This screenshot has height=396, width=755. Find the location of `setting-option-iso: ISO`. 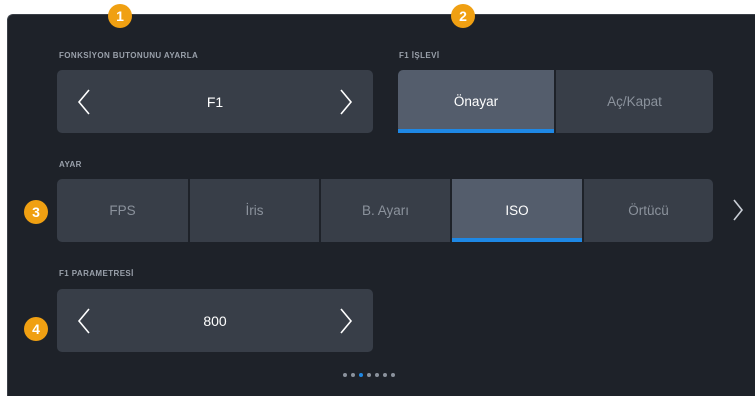

setting-option-iso: ISO is located at coordinates (517, 210).